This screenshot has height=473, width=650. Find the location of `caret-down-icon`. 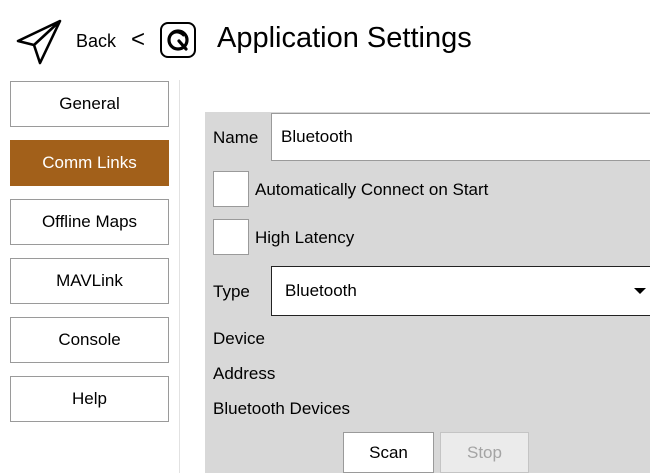

caret-down-icon is located at coordinates (640, 291).